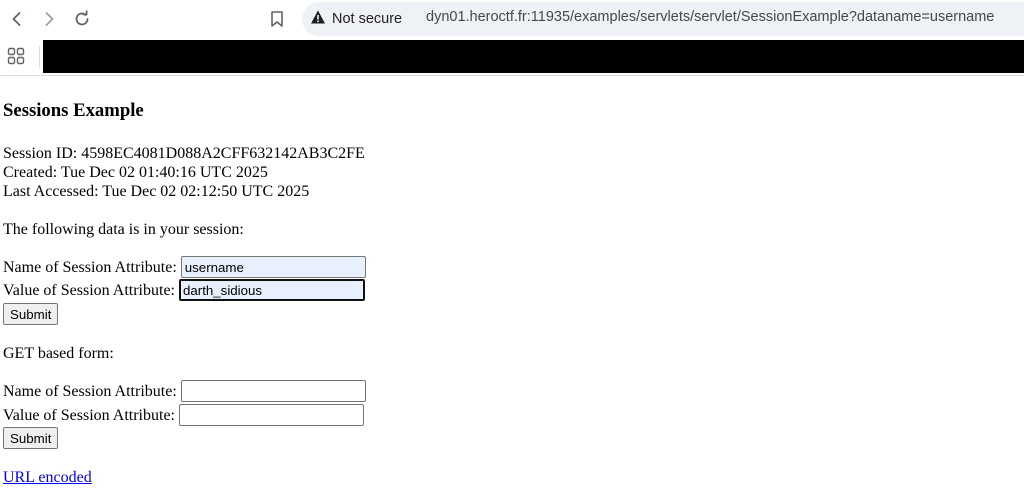  Describe the element at coordinates (273, 267) in the screenshot. I see `post-name-input: username` at that location.